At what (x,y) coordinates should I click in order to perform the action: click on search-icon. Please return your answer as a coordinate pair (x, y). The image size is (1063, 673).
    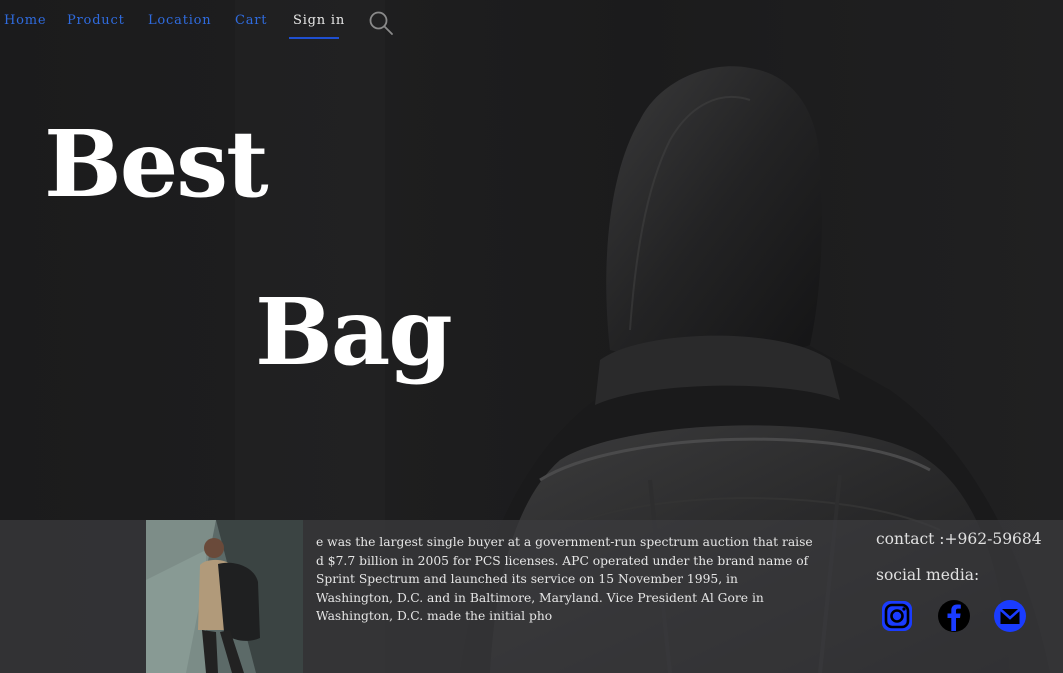
    Looking at the image, I should click on (381, 23).